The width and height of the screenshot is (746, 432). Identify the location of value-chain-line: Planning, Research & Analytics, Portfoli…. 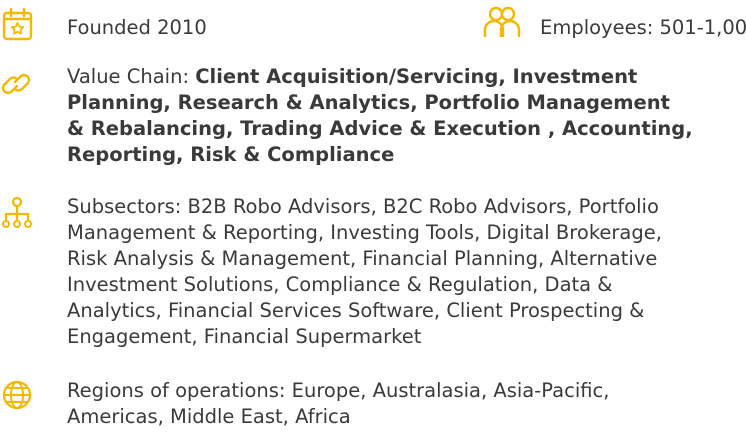
(368, 102).